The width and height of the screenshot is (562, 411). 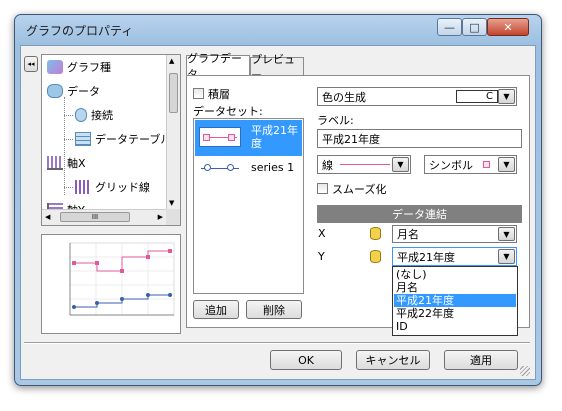 What do you see at coordinates (277, 343) in the screenshot?
I see `footer-divider` at bounding box center [277, 343].